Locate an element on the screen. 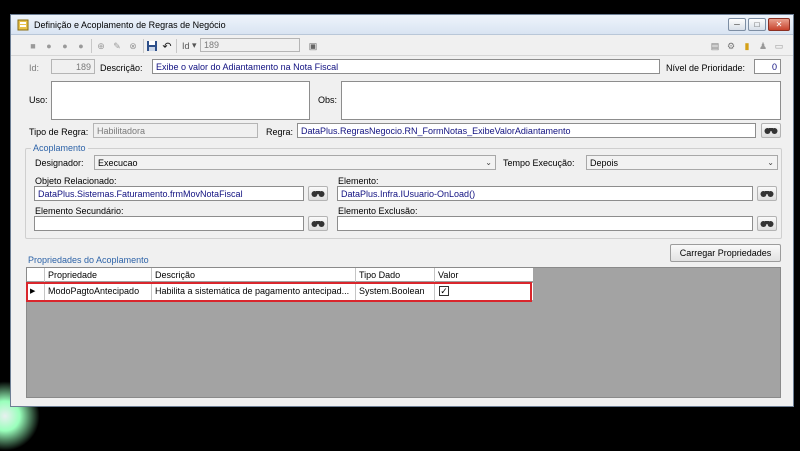 This screenshot has height=451, width=800. objeto-relacionado-label: Objeto Relacionado: is located at coordinates (76, 181).